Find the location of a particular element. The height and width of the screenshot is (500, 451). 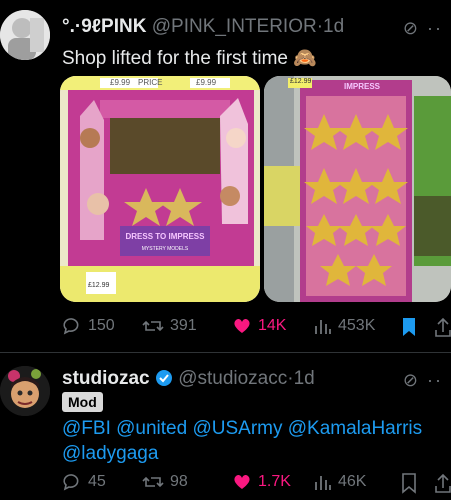

views-count: 46K is located at coordinates (352, 481).